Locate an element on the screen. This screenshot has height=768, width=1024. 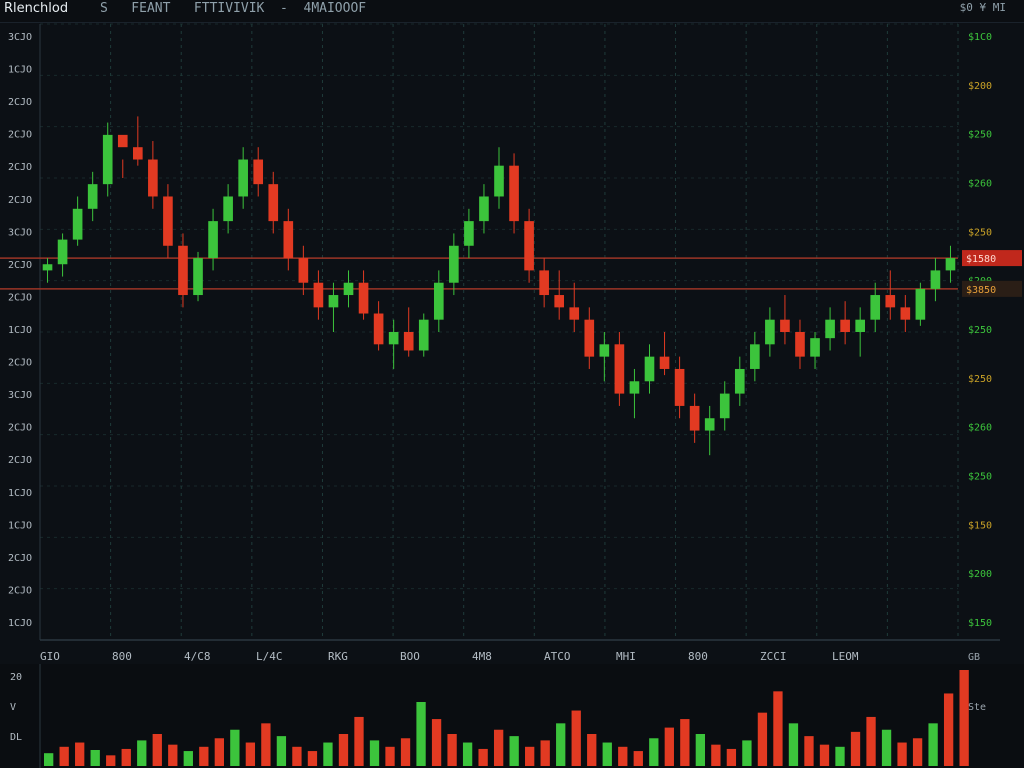
price-tag-red-label: $1580 is located at coordinates (981, 259).